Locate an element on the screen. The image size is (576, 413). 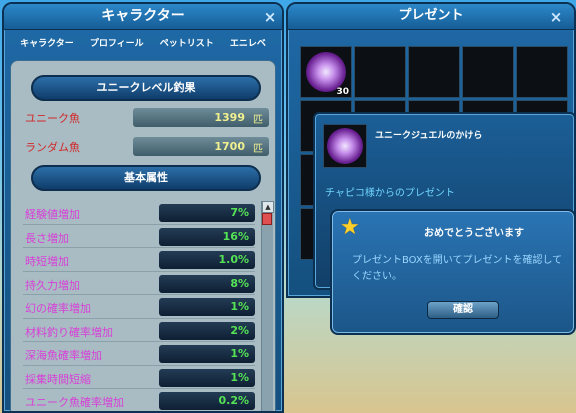
attribute-value-box: 2% is located at coordinates (207, 330).